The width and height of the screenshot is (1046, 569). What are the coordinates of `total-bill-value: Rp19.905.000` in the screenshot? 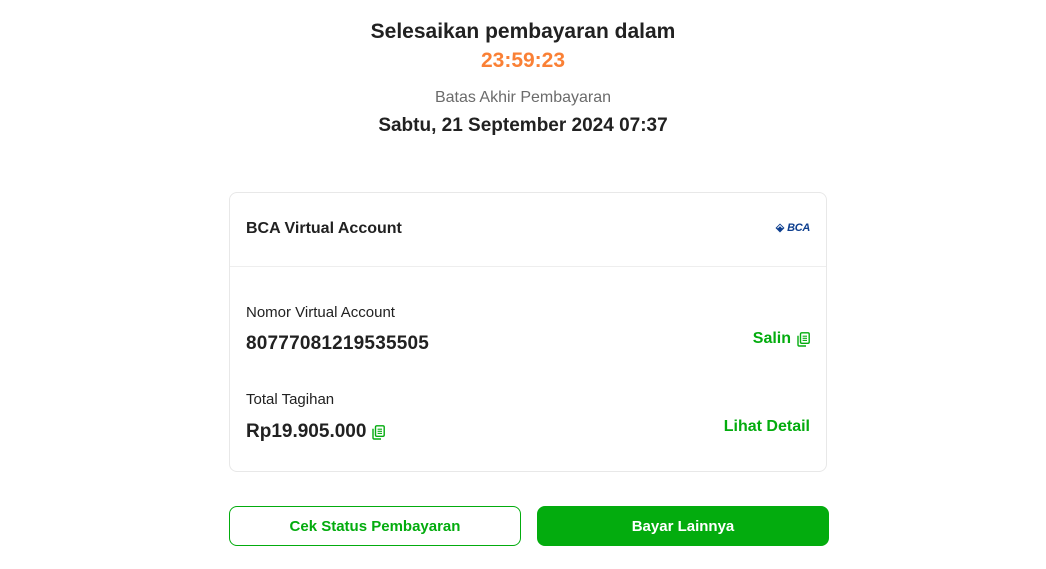 It's located at (306, 431).